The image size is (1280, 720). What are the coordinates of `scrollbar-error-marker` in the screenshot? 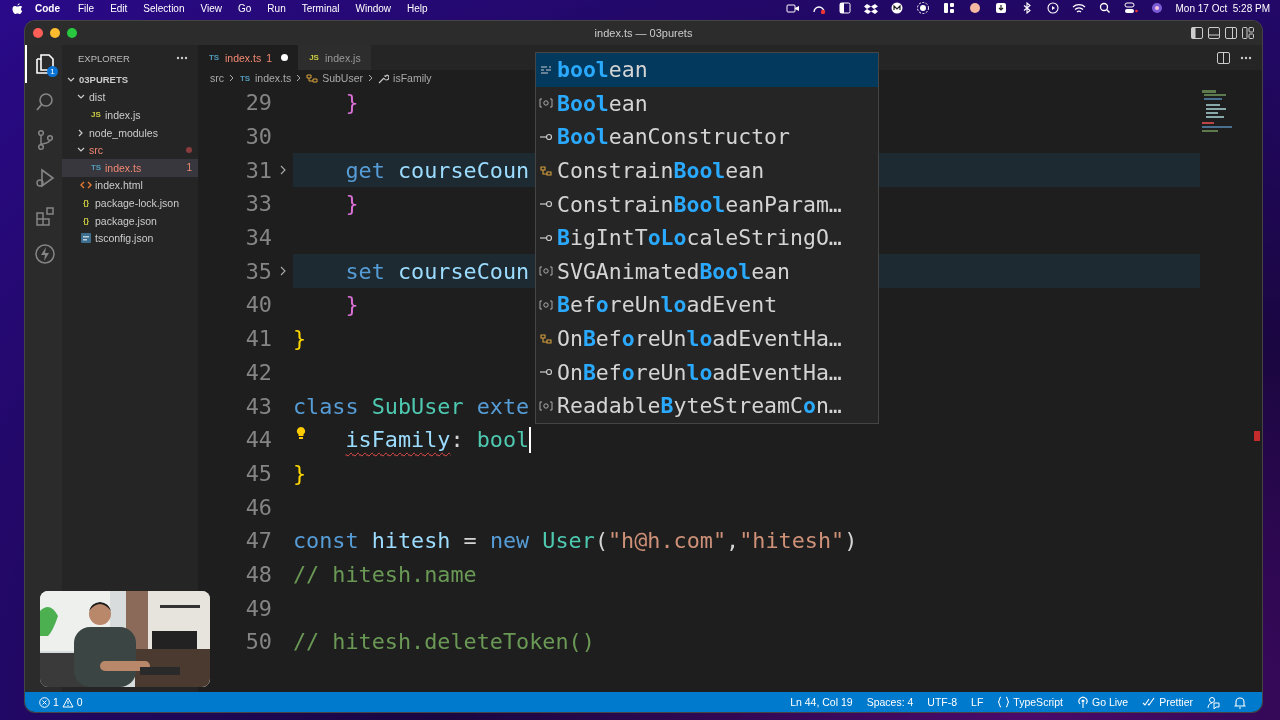 It's located at (1257, 436).